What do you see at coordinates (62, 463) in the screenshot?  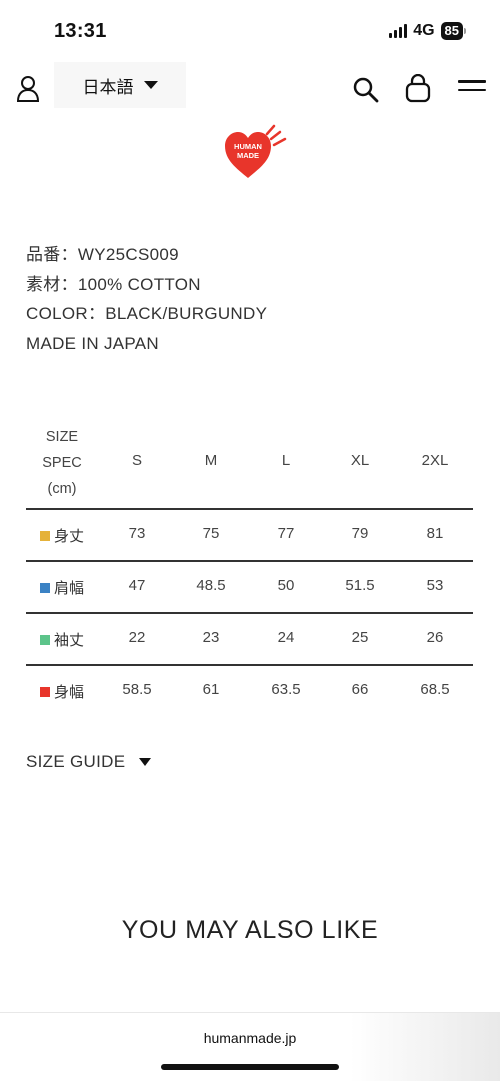 I see `size-spec-label: SIZE SPEC (cm)` at bounding box center [62, 463].